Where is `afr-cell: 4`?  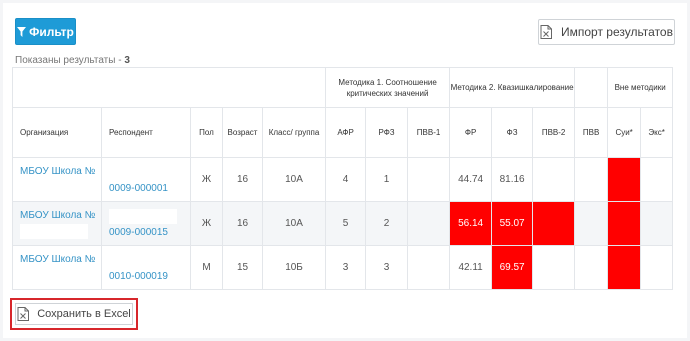
afr-cell: 4 is located at coordinates (346, 179).